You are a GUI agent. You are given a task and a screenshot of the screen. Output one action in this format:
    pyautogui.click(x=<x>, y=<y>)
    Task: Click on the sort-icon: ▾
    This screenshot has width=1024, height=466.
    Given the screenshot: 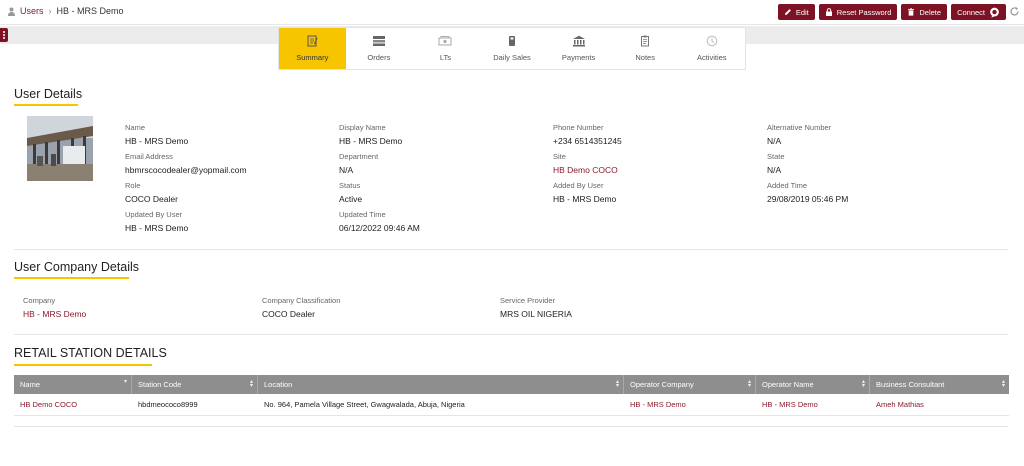 What is the action you would take?
    pyautogui.click(x=125, y=382)
    